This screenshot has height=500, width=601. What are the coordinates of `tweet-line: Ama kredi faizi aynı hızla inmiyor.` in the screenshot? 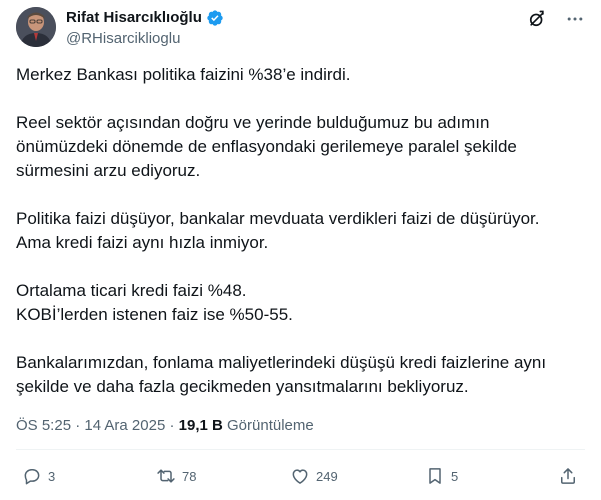 It's located at (142, 242).